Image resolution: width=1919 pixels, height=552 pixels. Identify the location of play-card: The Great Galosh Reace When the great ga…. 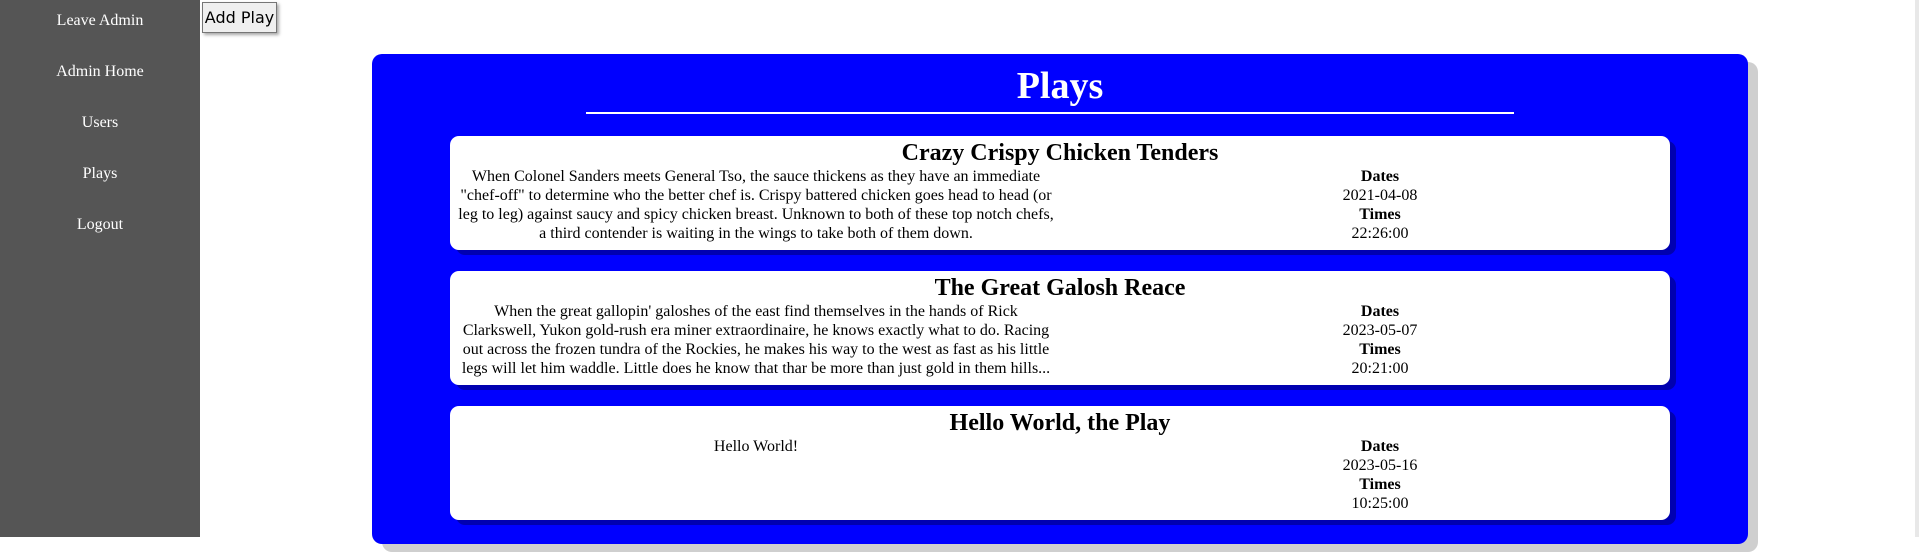
(1060, 328).